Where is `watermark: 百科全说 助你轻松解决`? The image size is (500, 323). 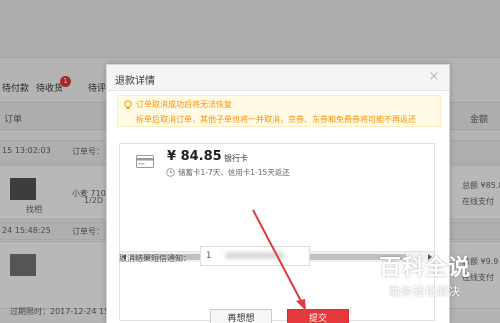
watermark: 百科全说 助你轻松解决 is located at coordinates (425, 274).